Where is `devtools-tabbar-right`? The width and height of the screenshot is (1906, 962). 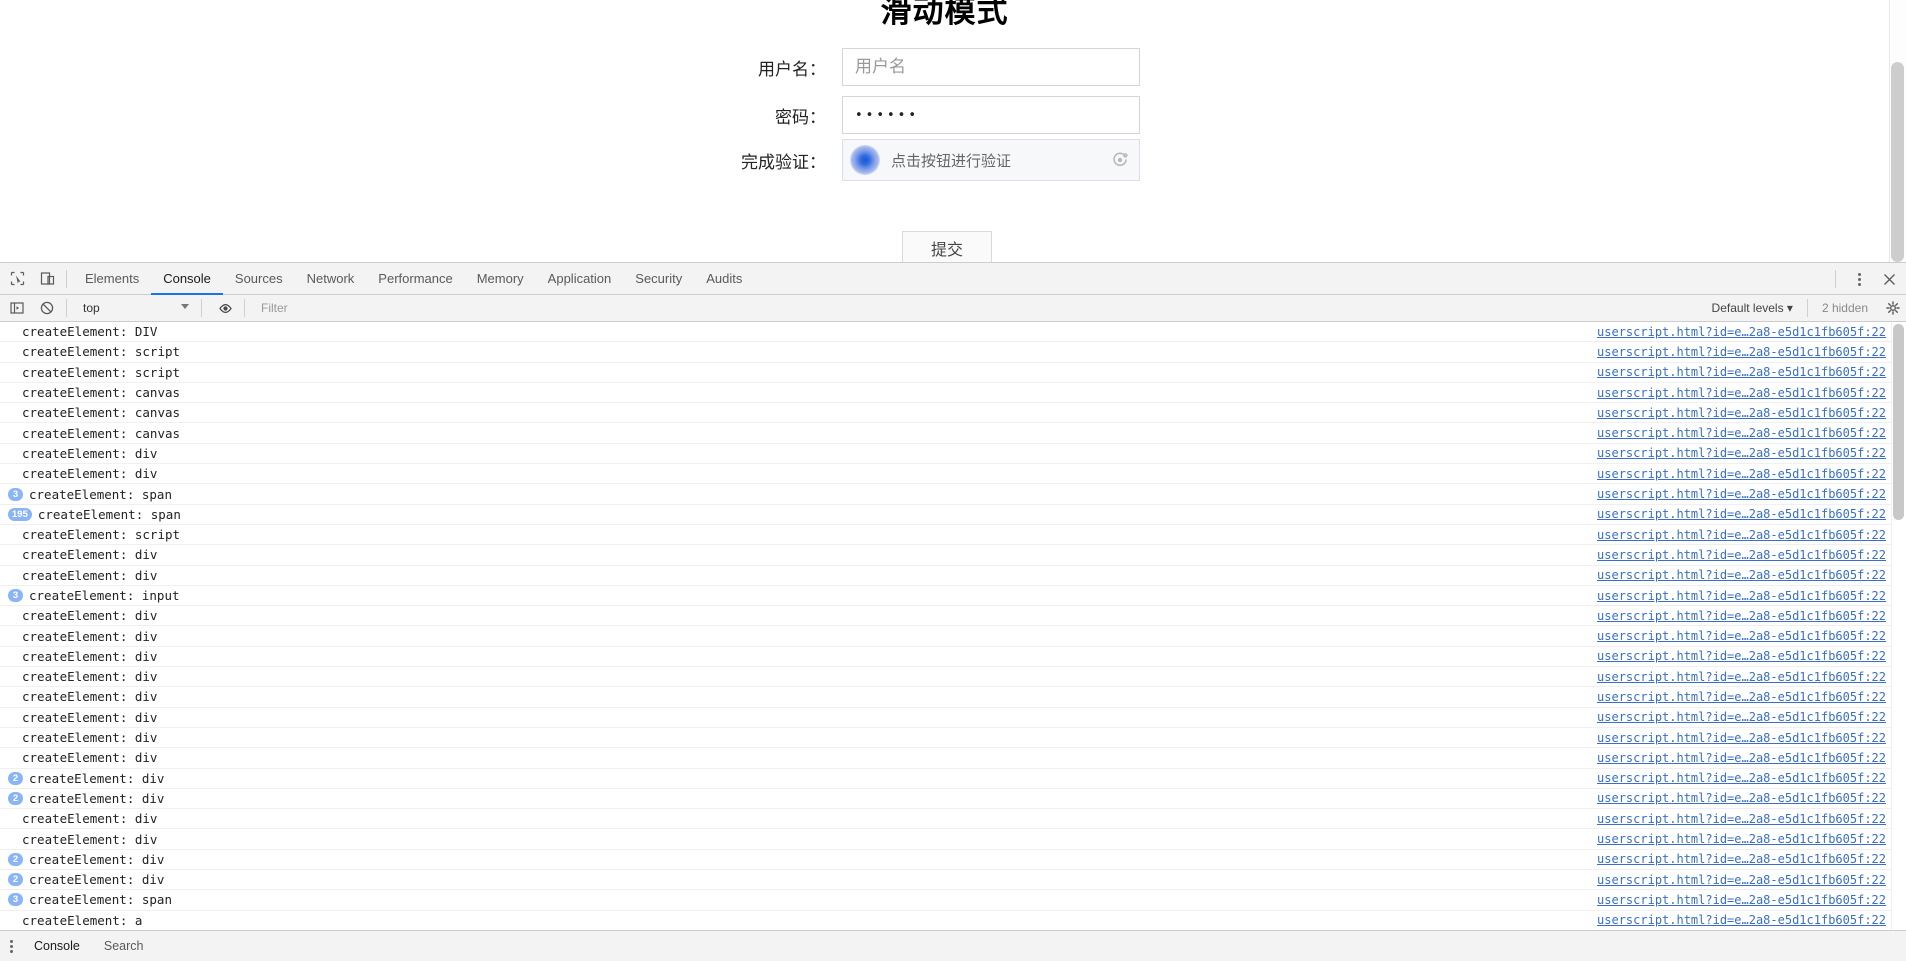
devtools-tabbar-right is located at coordinates (1865, 279).